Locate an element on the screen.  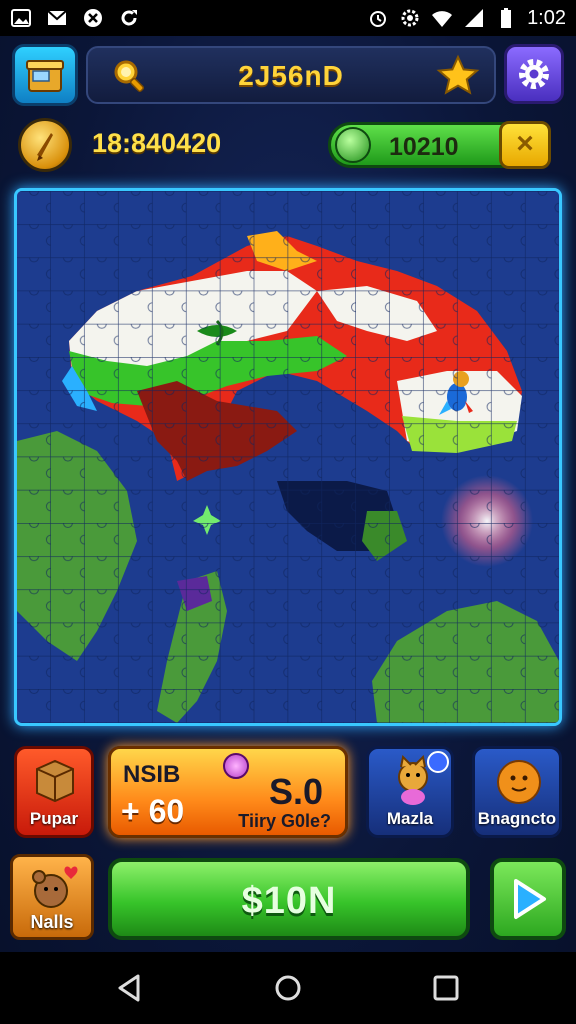
main-action-button: $10N is located at coordinates (289, 899).